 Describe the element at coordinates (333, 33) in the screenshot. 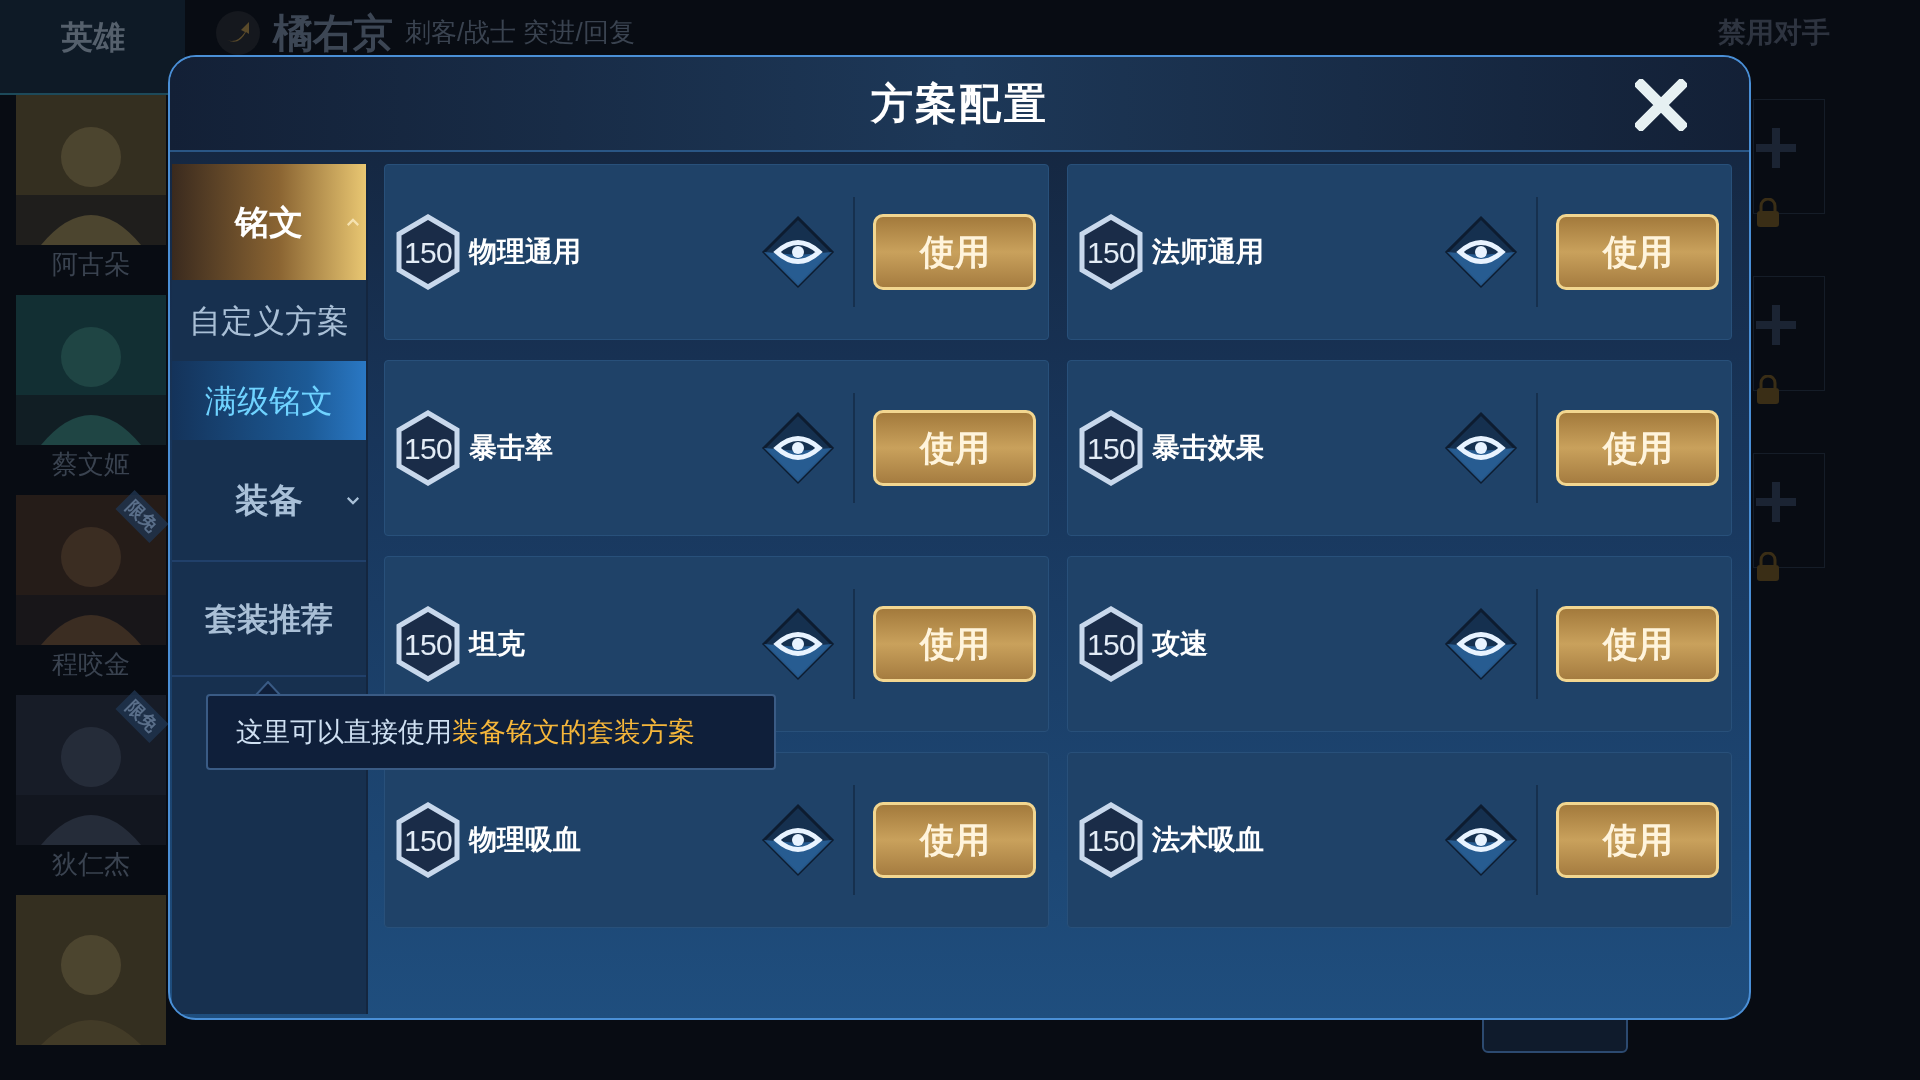

I see `hero-name: 橘右京` at that location.